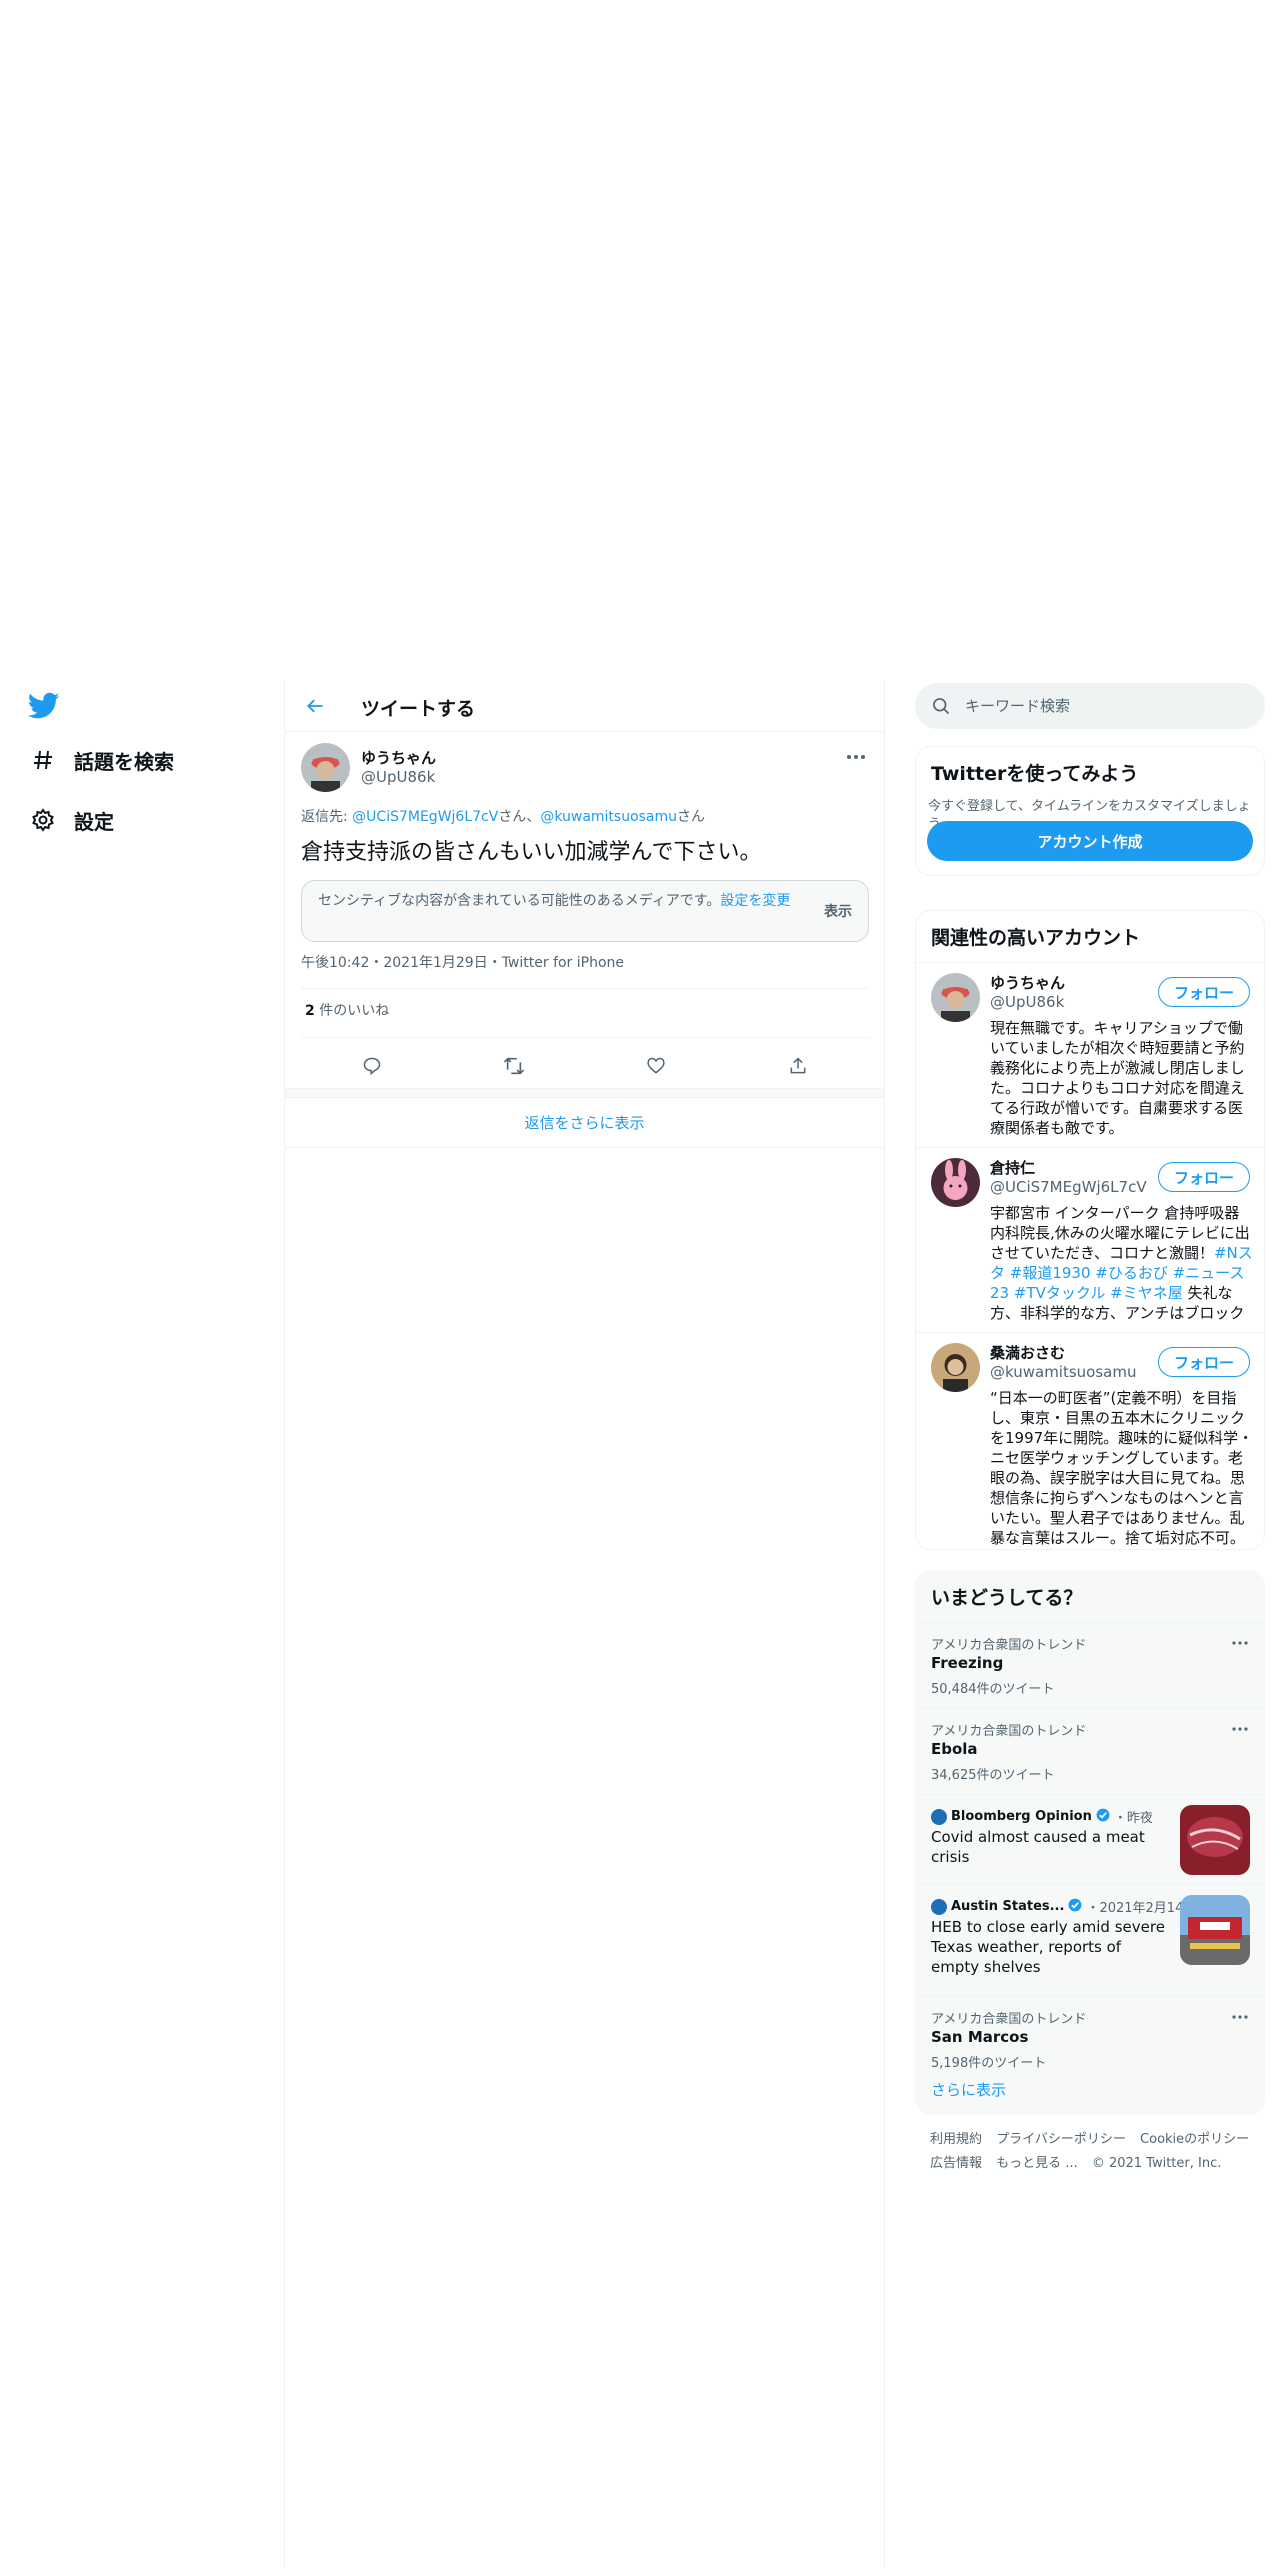 The height and width of the screenshot is (2568, 1284). I want to click on account-handle: @UCiS7MEgWj6L7cV, so click(1068, 1187).